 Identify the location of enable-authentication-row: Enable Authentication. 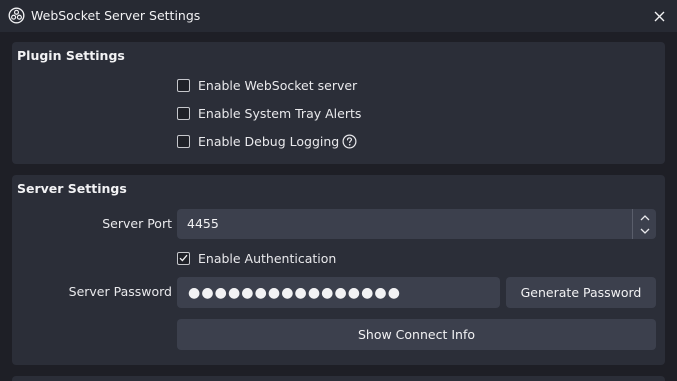
(256, 258).